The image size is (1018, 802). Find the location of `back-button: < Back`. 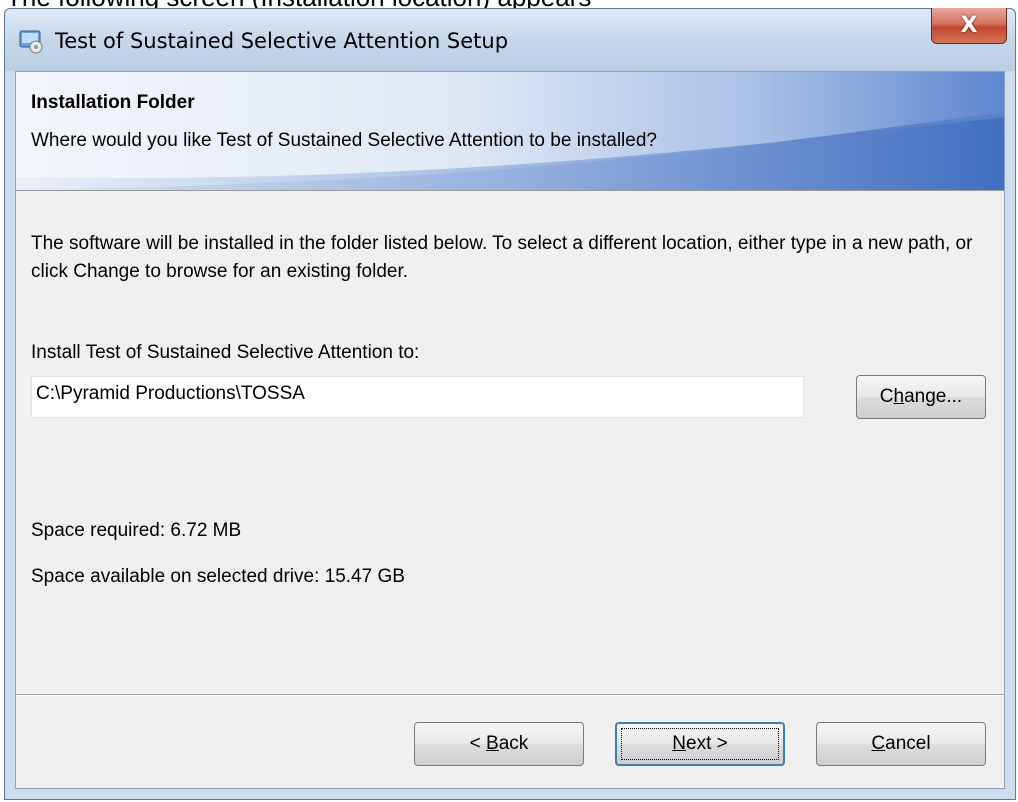

back-button: < Back is located at coordinates (499, 744).